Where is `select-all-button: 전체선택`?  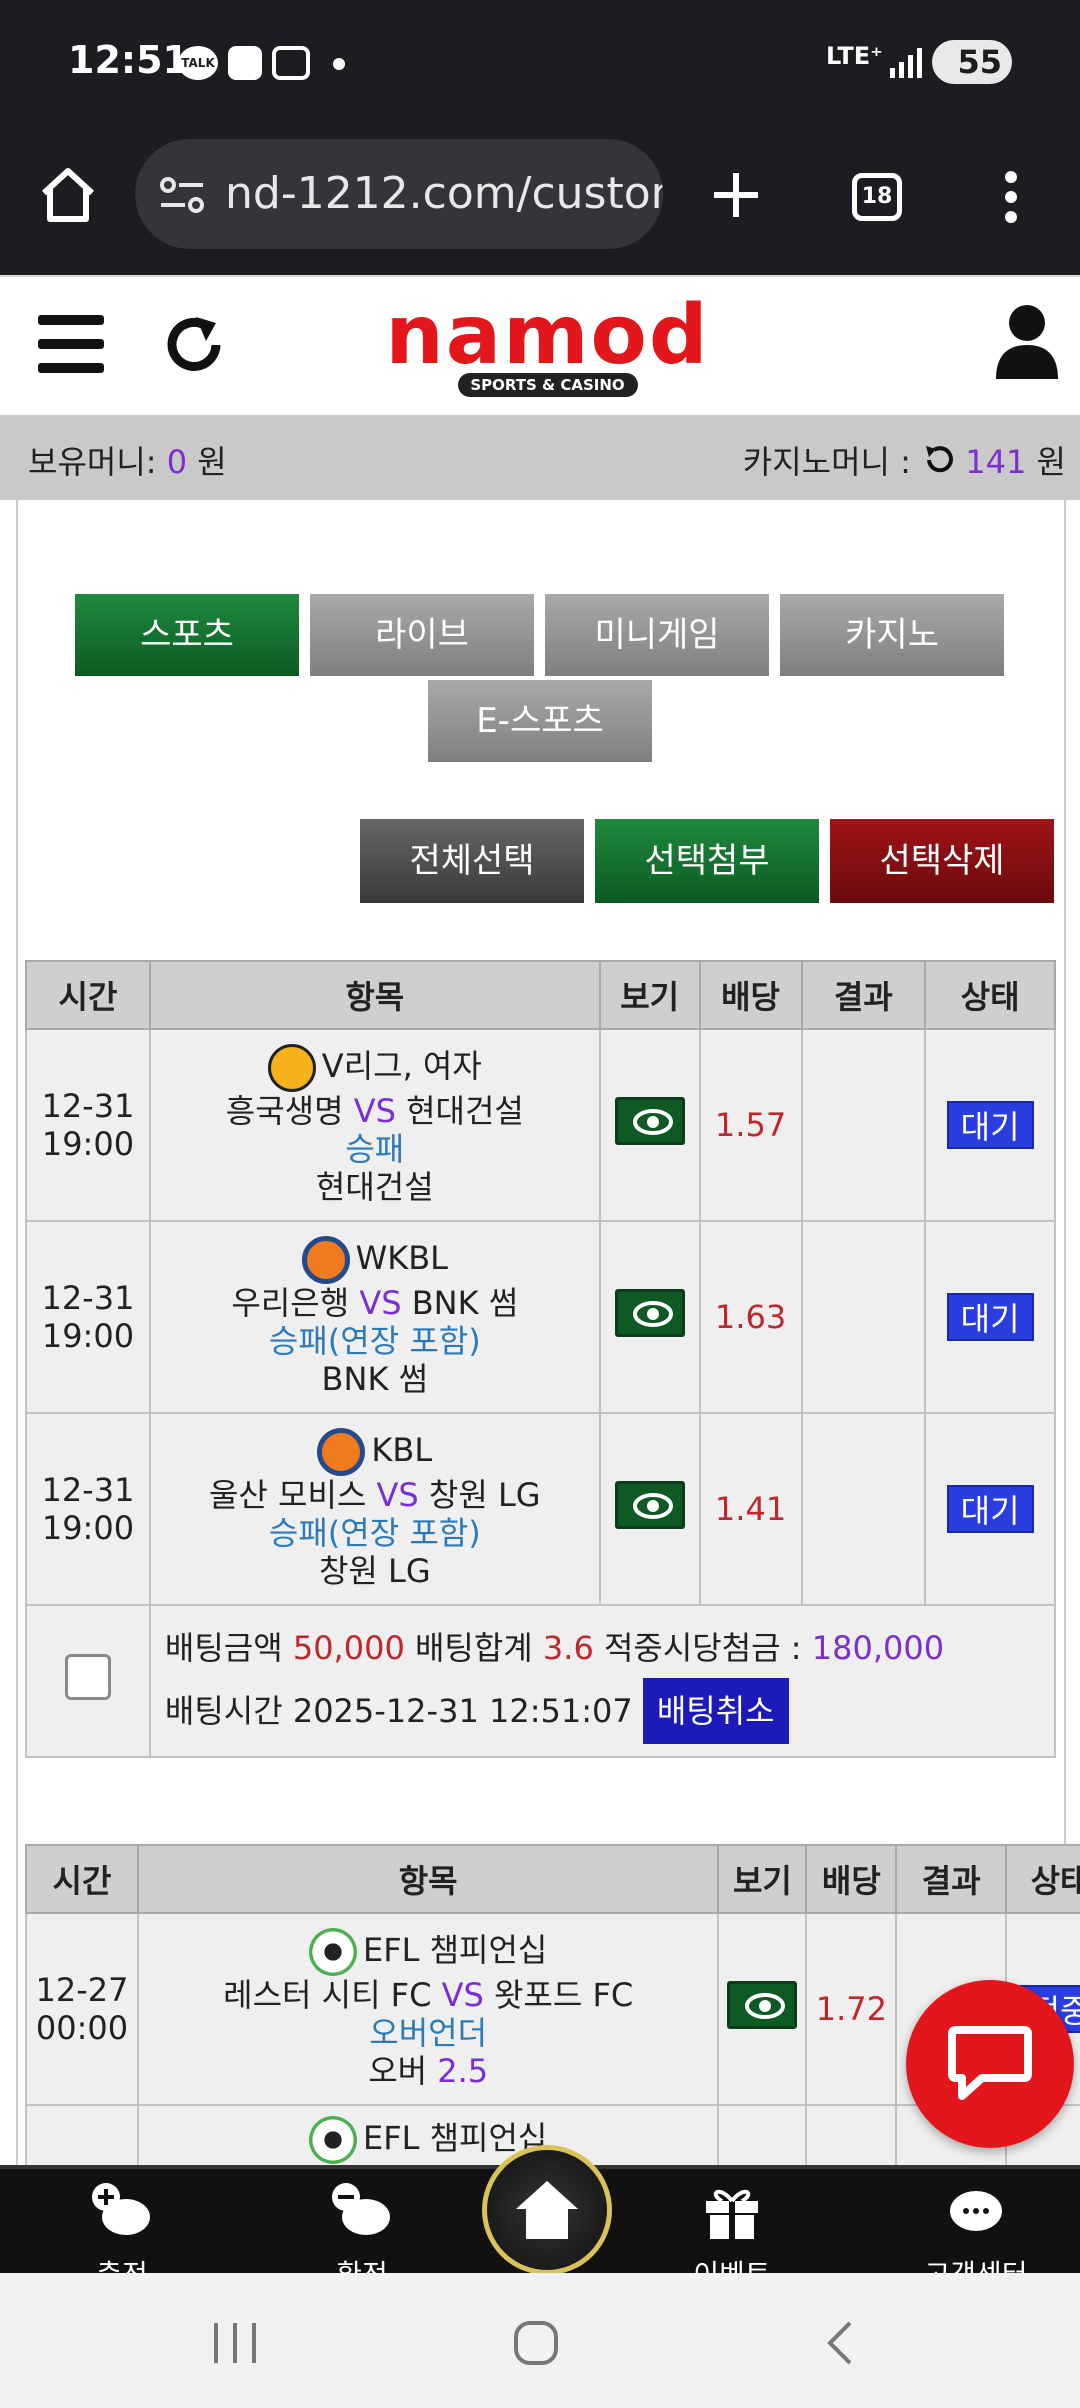
select-all-button: 전체선택 is located at coordinates (472, 861).